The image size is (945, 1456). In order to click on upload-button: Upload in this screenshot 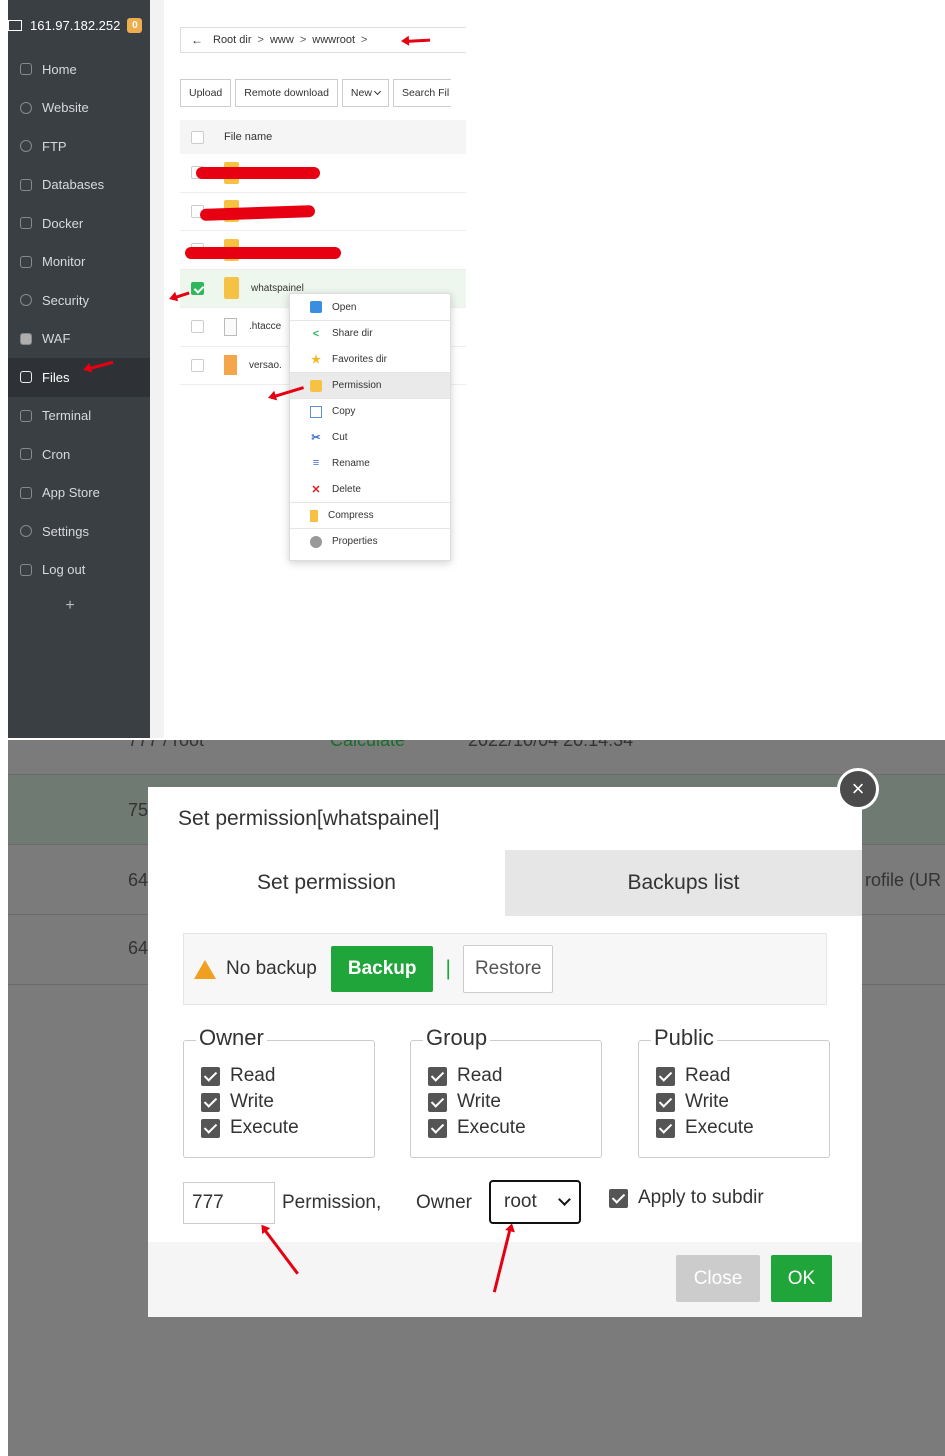, I will do `click(206, 93)`.